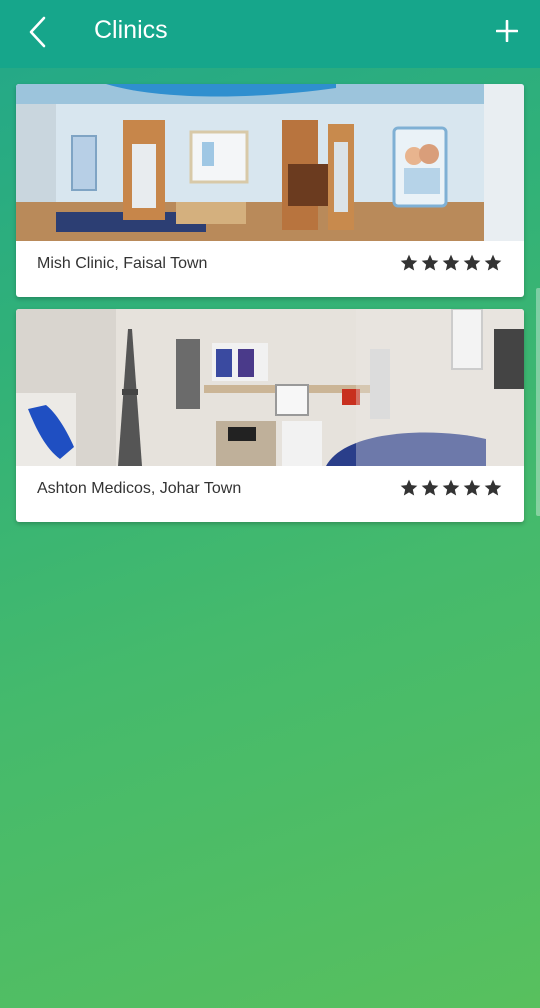  What do you see at coordinates (139, 488) in the screenshot?
I see `clinic-name: Ashton Medicos, Johar Town` at bounding box center [139, 488].